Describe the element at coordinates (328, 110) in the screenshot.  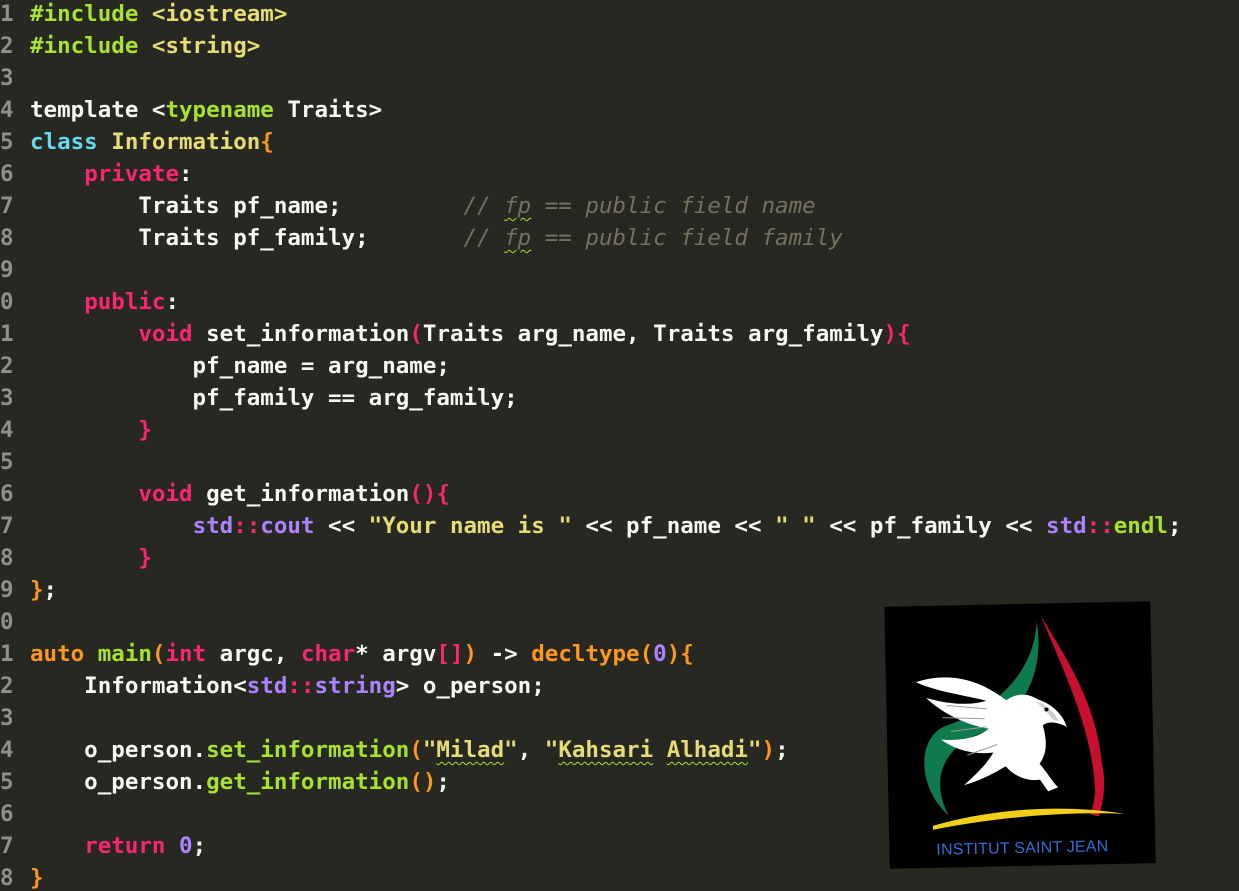
I see `code-token: Traits>` at that location.